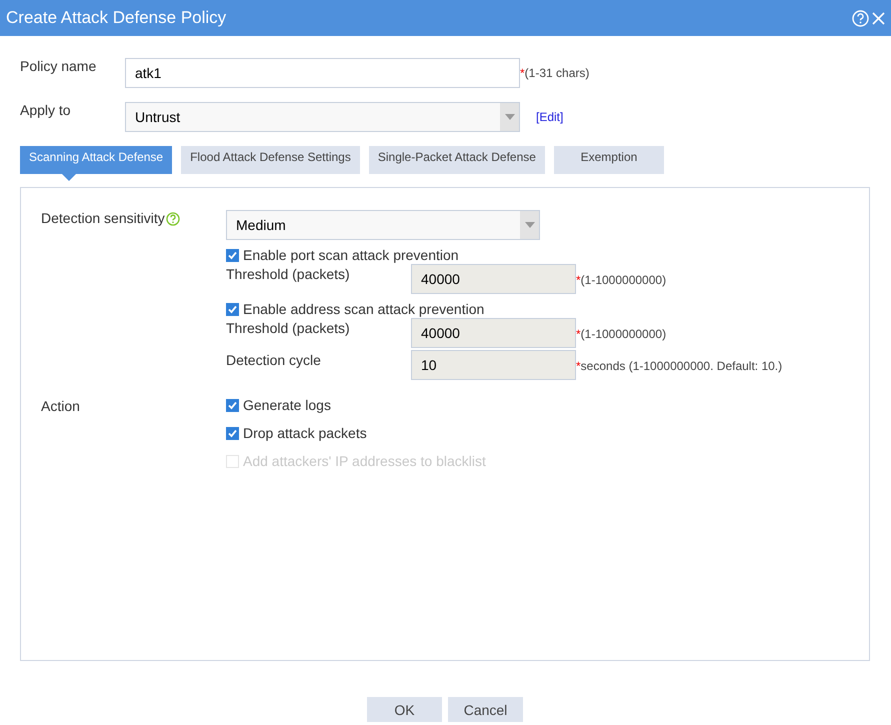 The height and width of the screenshot is (725, 891). I want to click on tab: Single-Packet Attack Defense, so click(456, 160).